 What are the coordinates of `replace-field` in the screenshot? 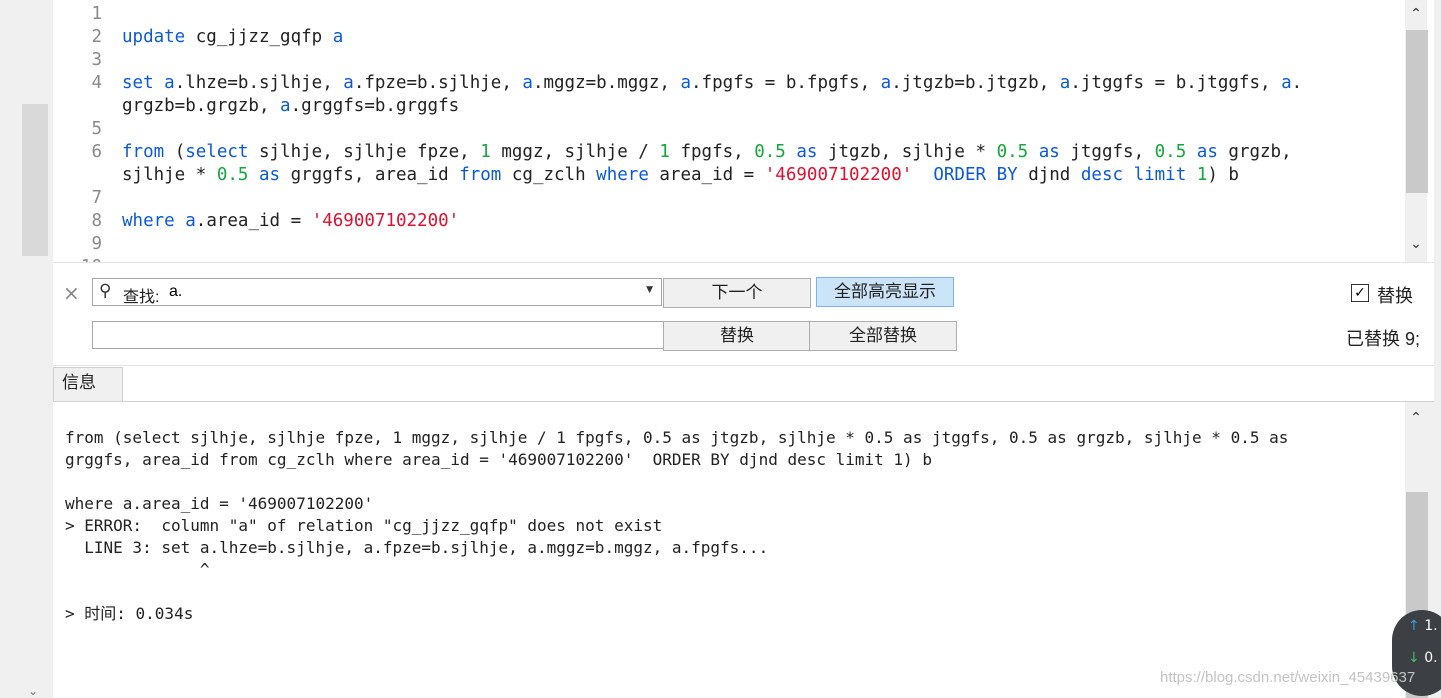 It's located at (378, 335).